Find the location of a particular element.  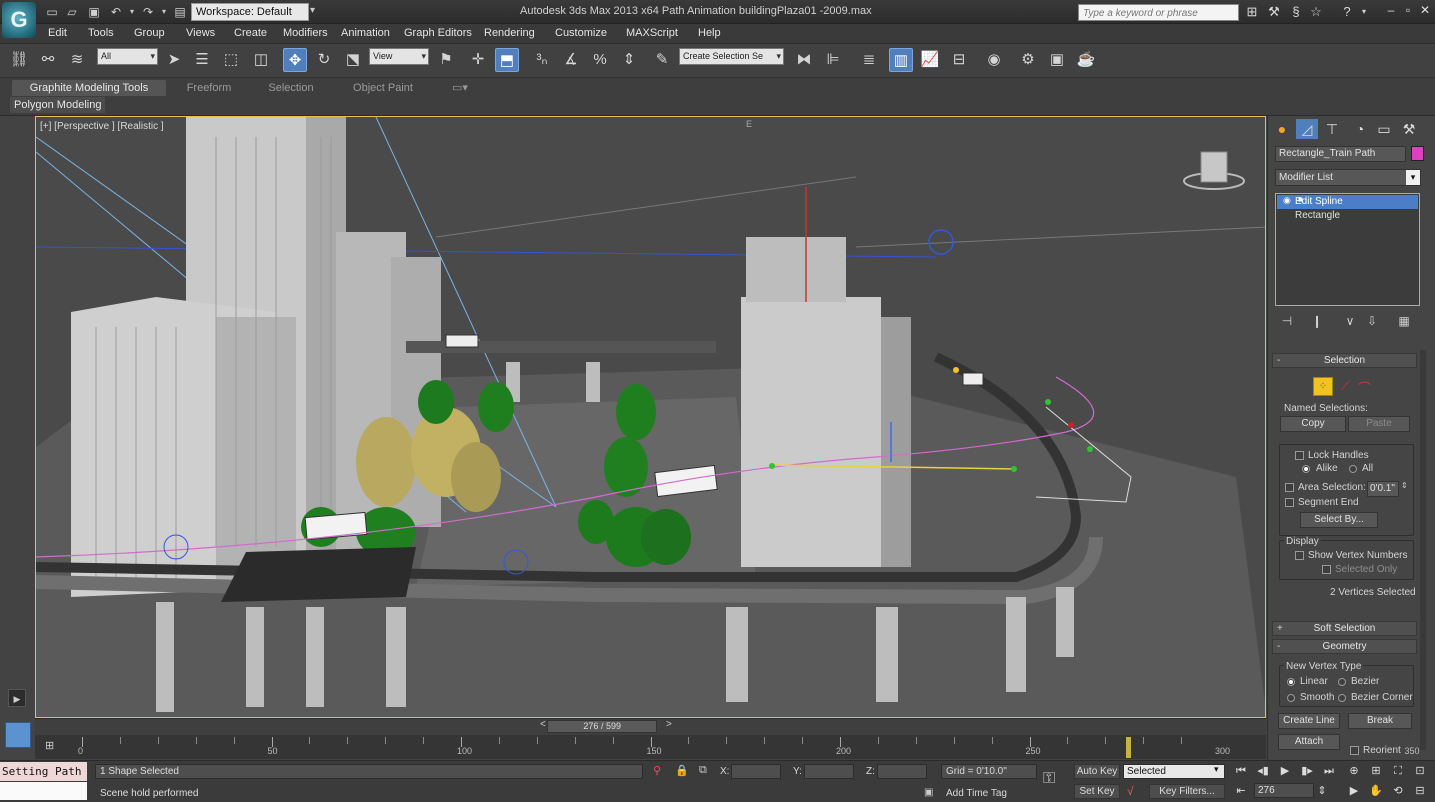

time-tag-icon: ▣ is located at coordinates (928, 792).